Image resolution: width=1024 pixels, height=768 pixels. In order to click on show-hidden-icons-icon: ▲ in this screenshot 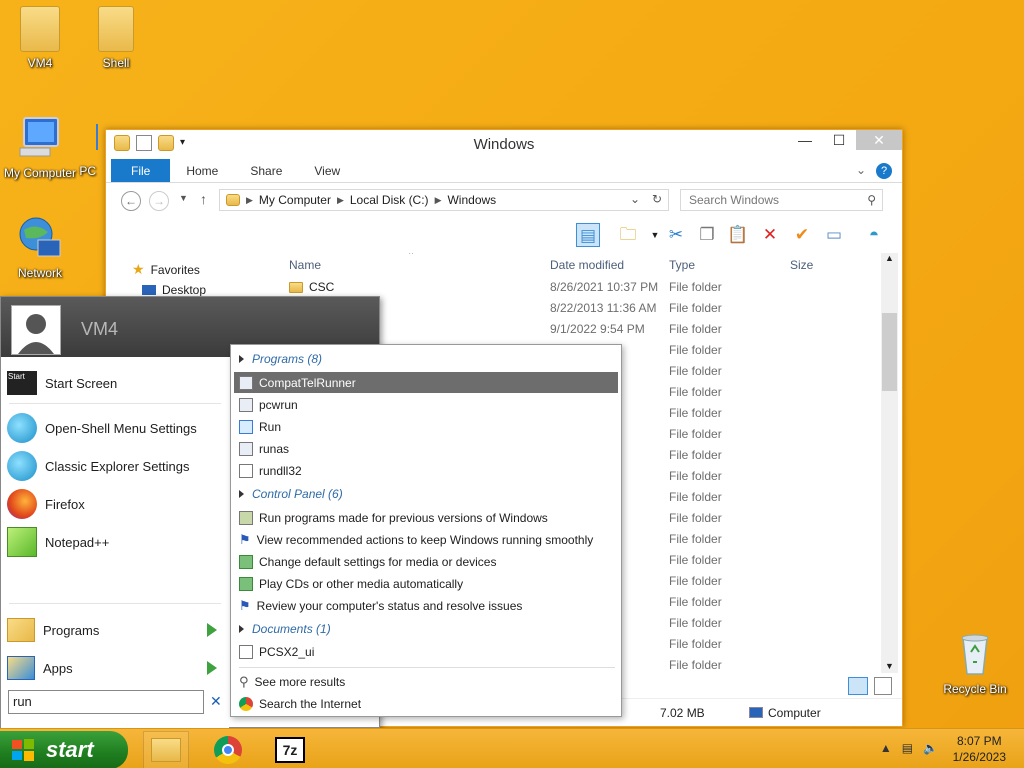, I will do `click(886, 748)`.